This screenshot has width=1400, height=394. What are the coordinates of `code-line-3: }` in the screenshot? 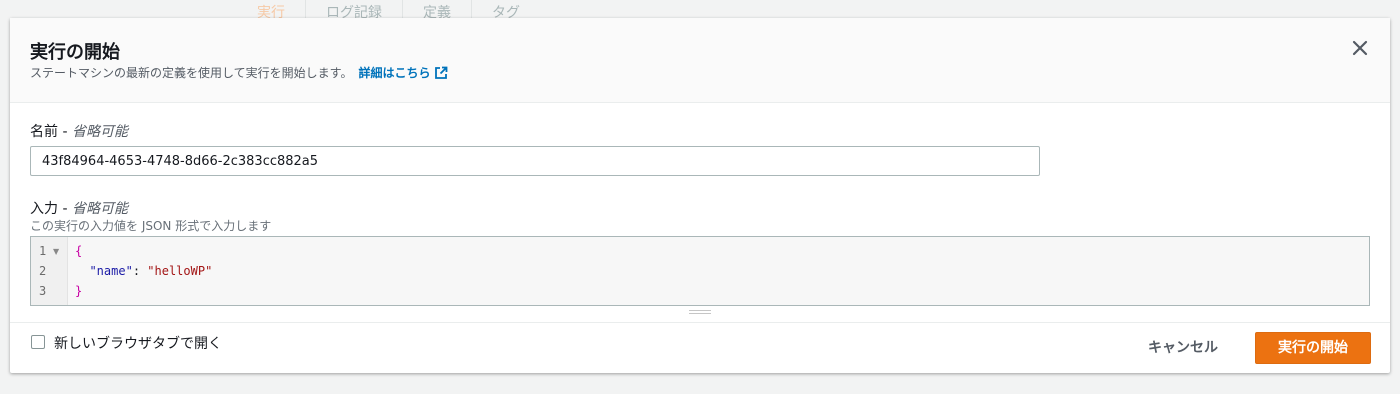 It's located at (78, 291).